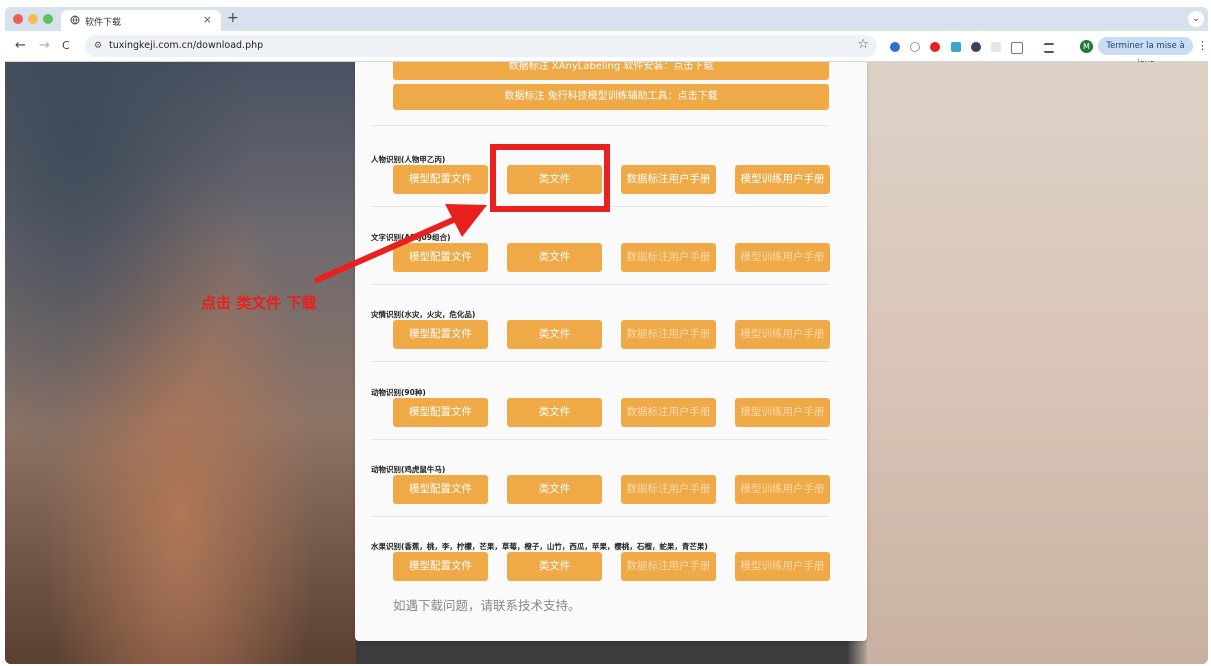 The height and width of the screenshot is (666, 1211). Describe the element at coordinates (141, 20) in the screenshot. I see `tab-active: 软件下载 ×` at that location.